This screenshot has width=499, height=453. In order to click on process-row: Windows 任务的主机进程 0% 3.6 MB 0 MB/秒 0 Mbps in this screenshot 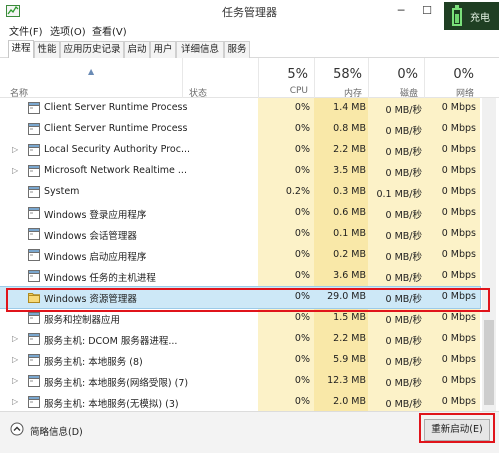, I will do `click(240, 276)`.